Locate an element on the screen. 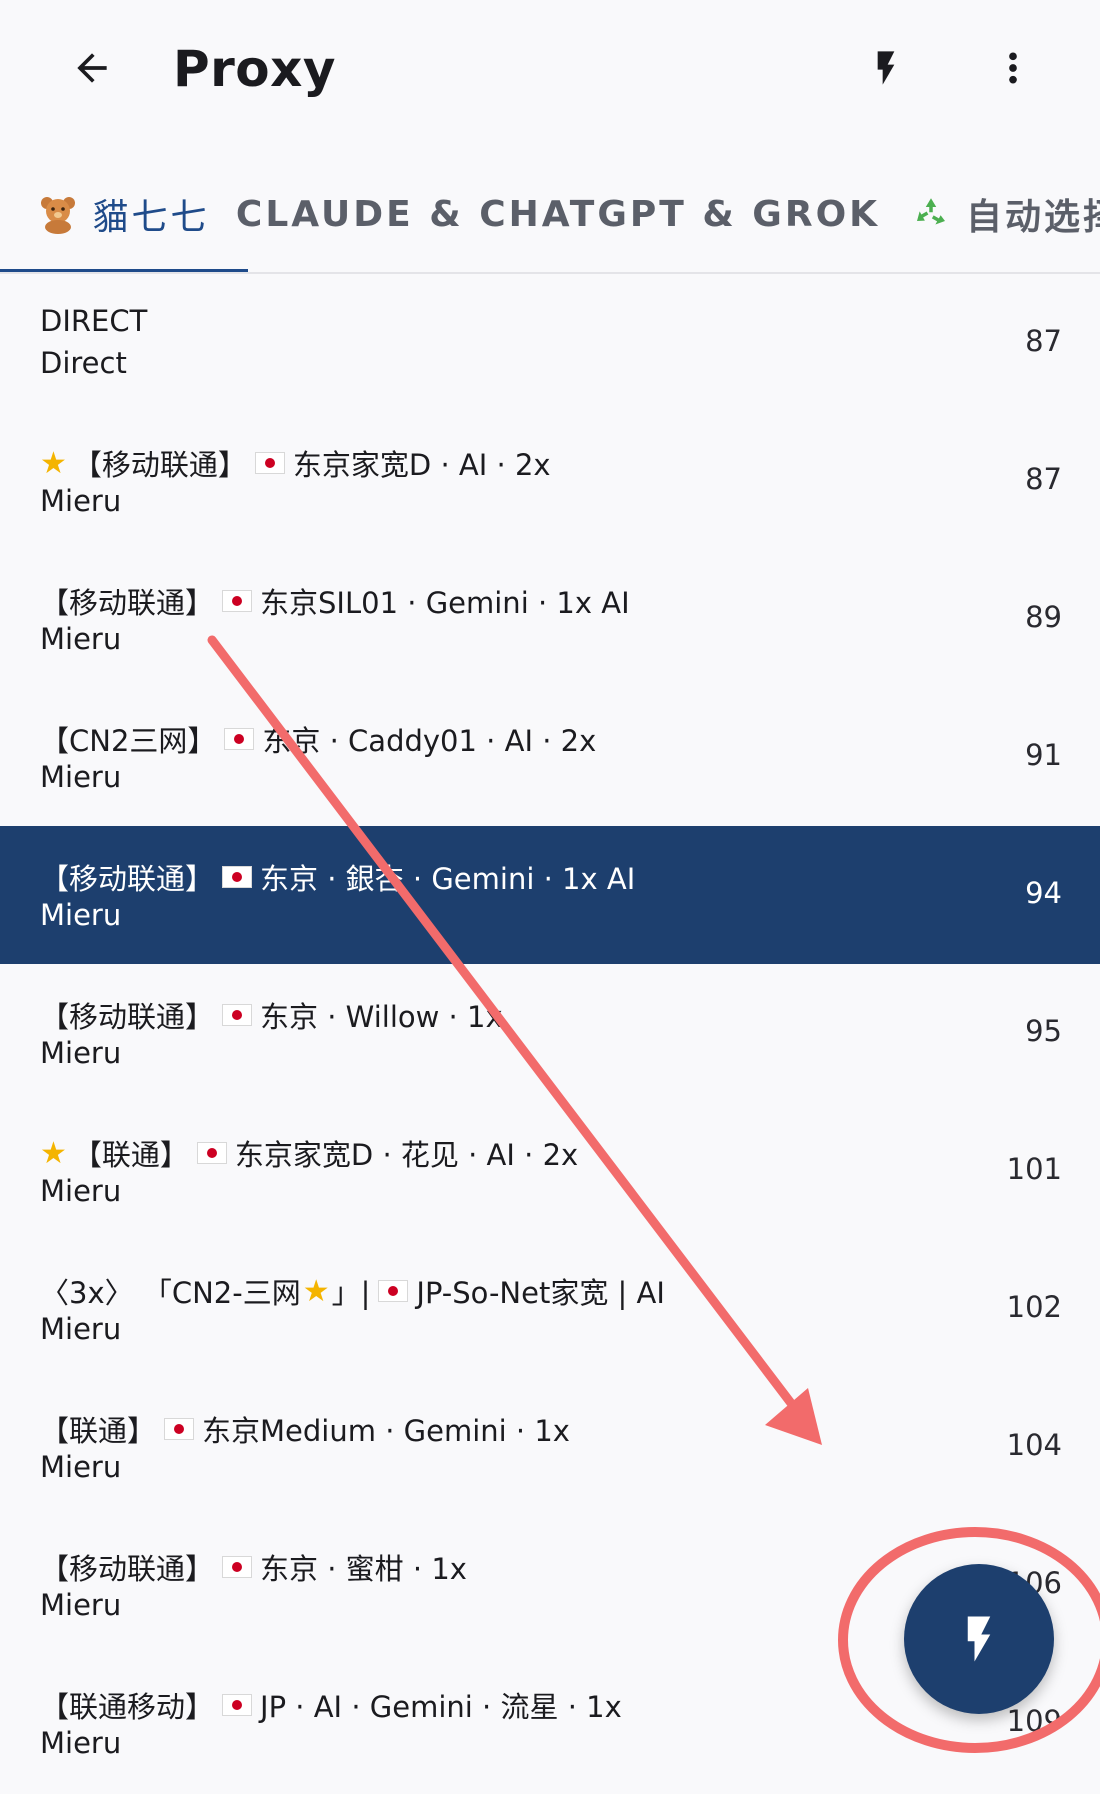 The image size is (1100, 1794). proxy-latency: 102 is located at coordinates (1034, 1307).